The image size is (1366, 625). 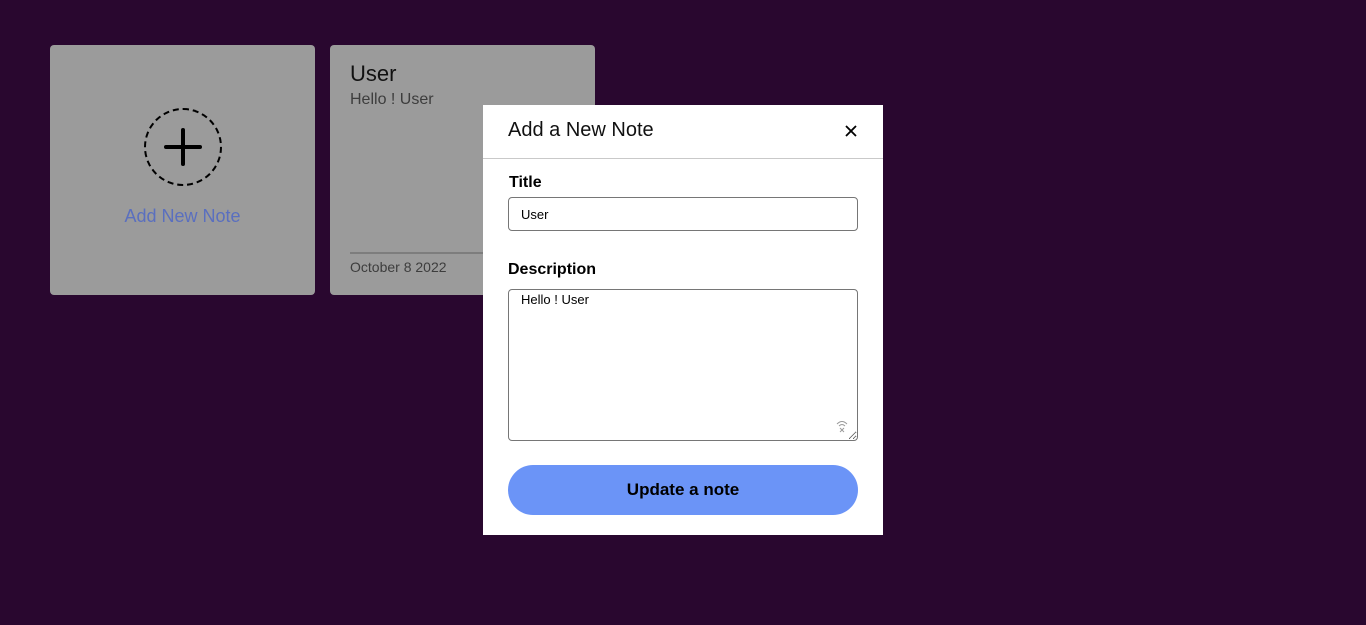 What do you see at coordinates (373, 73) in the screenshot?
I see `note-title: User` at bounding box center [373, 73].